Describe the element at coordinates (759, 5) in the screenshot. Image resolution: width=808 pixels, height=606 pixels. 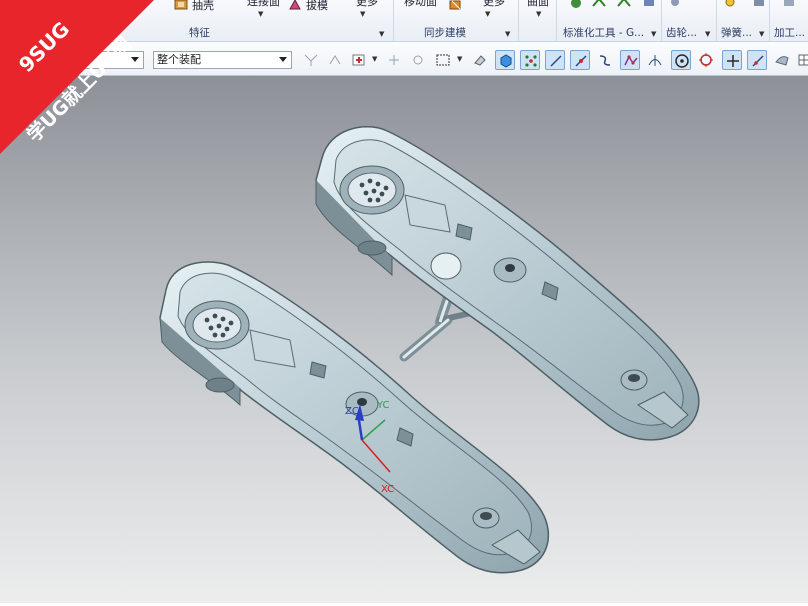
I see `machining-icon` at that location.